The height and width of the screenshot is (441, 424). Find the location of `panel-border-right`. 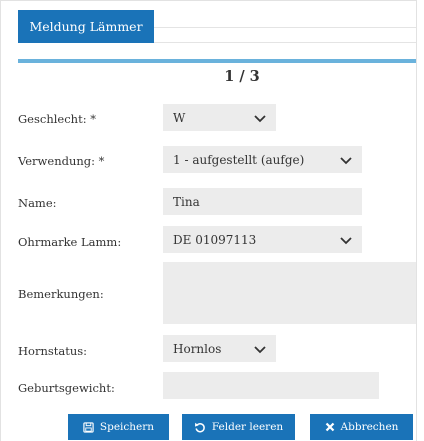

panel-border-right is located at coordinates (416, 220).